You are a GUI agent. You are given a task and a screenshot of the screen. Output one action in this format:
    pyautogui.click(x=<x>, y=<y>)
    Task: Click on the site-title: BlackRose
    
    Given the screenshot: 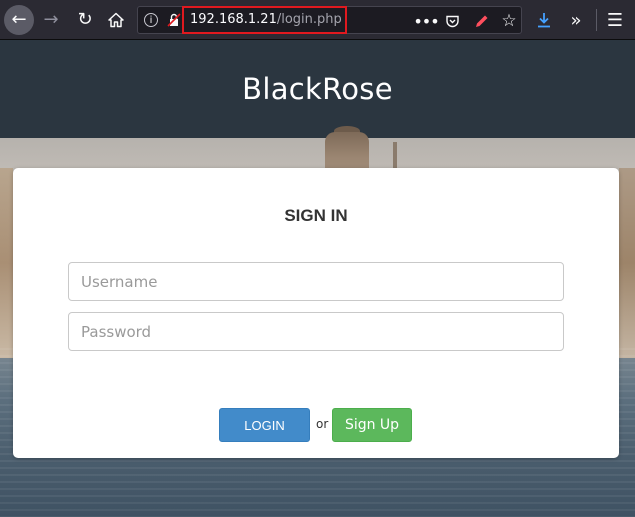 What is the action you would take?
    pyautogui.click(x=317, y=89)
    